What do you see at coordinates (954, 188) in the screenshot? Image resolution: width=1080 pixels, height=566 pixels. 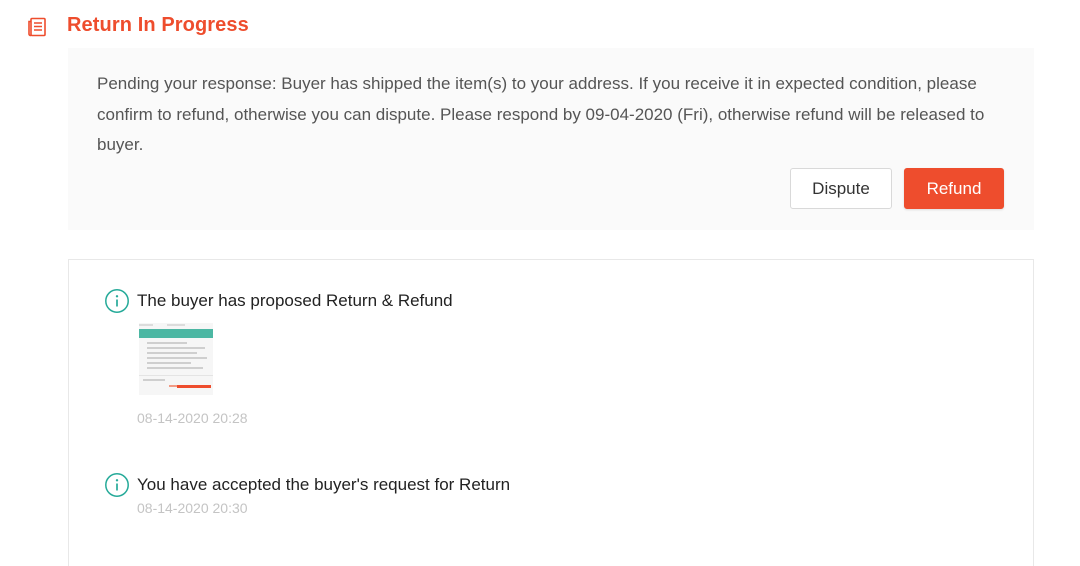 I see `refund-button: Refund` at bounding box center [954, 188].